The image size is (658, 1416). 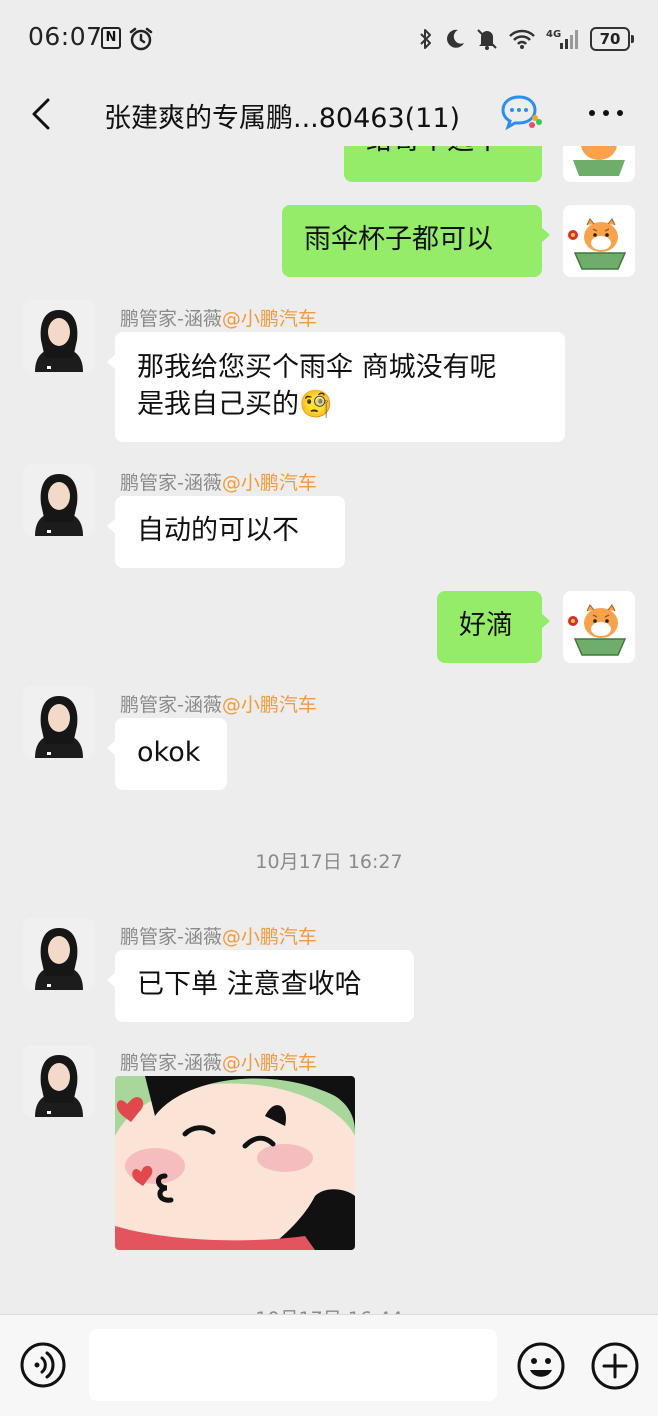 What do you see at coordinates (455, 38) in the screenshot?
I see `moon-icon` at bounding box center [455, 38].